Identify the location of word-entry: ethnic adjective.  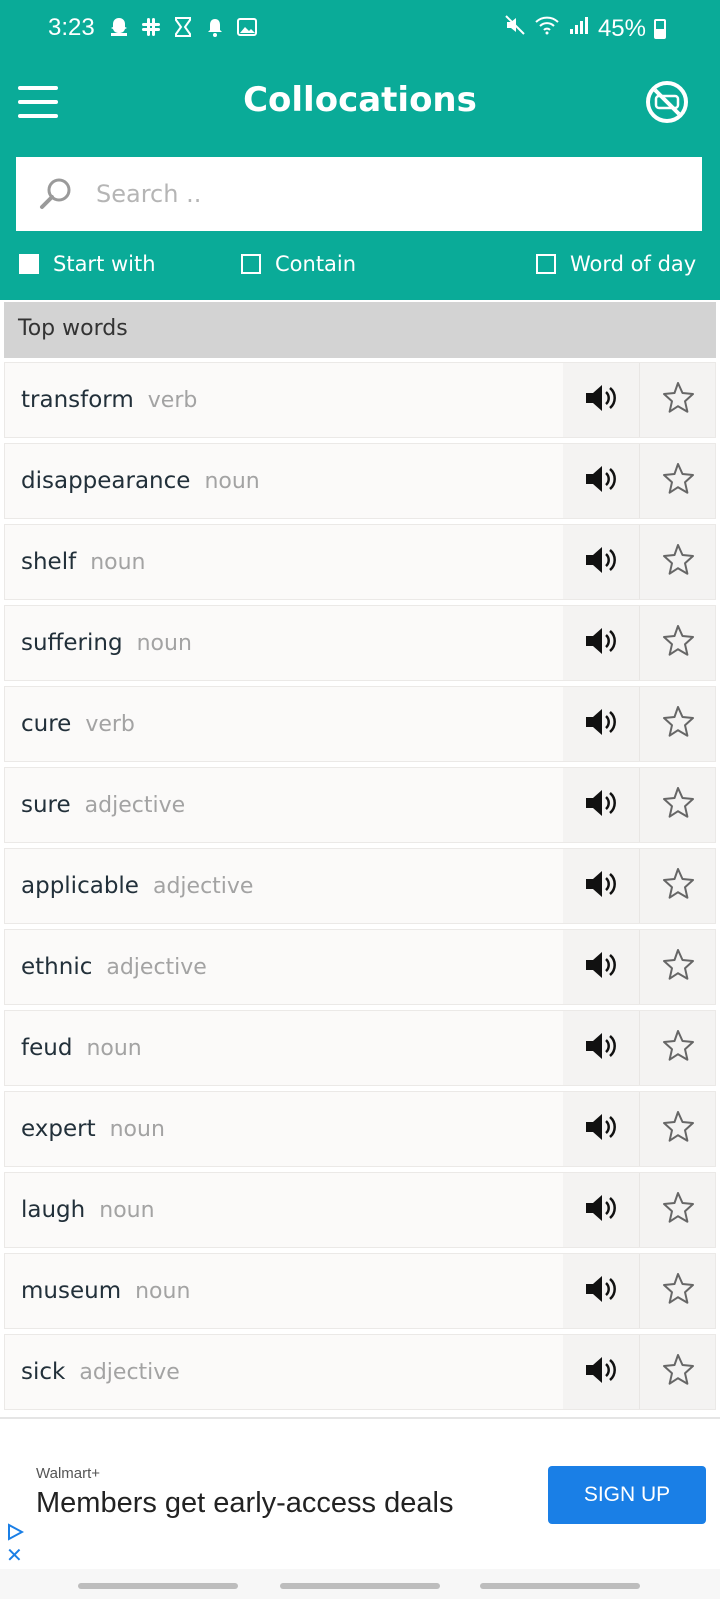
(284, 967).